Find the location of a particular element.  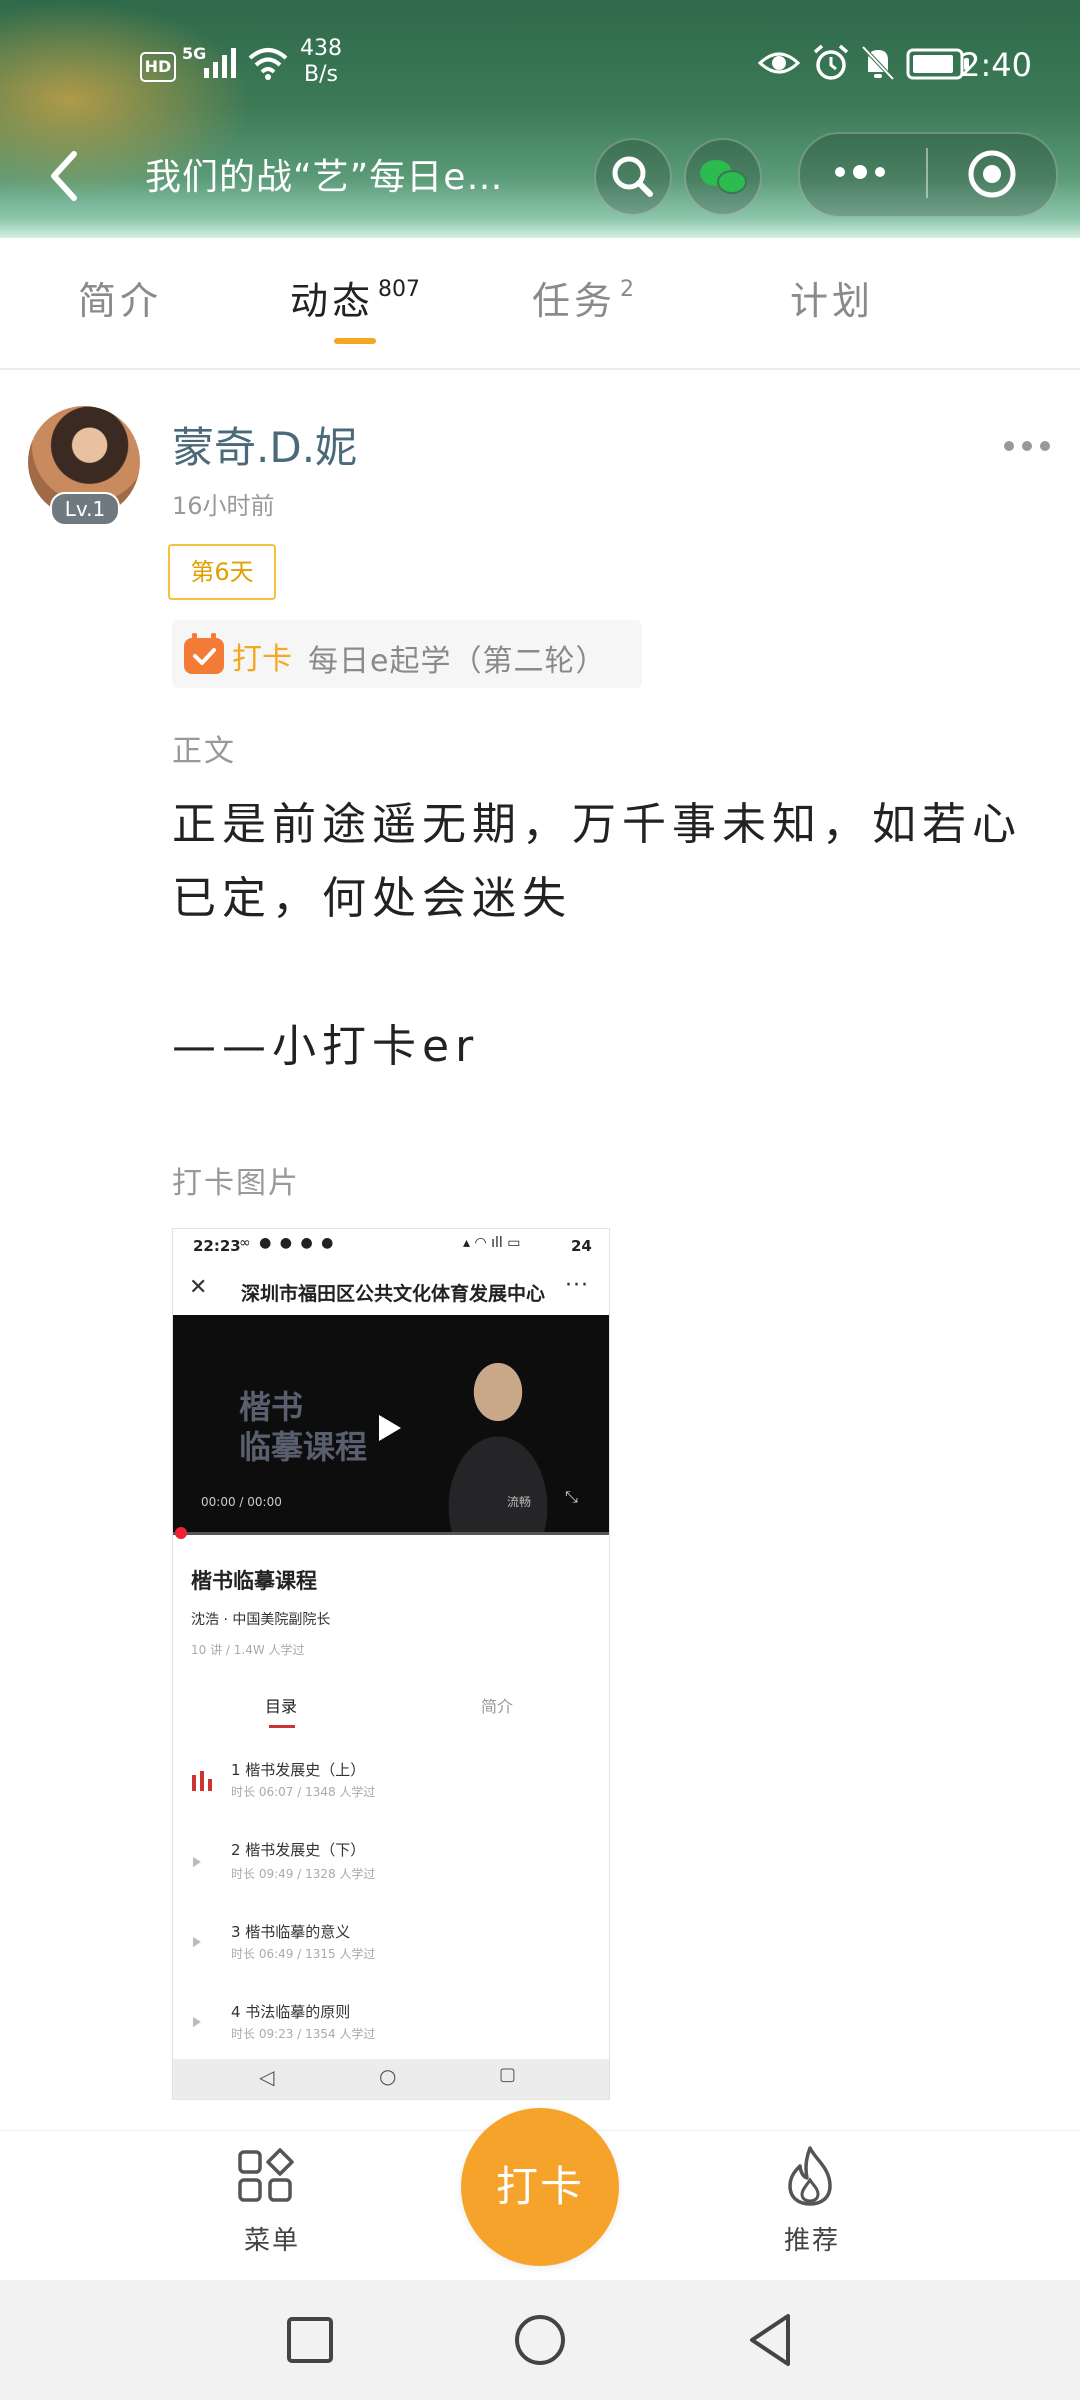

clock: 2:40 is located at coordinates (996, 65).